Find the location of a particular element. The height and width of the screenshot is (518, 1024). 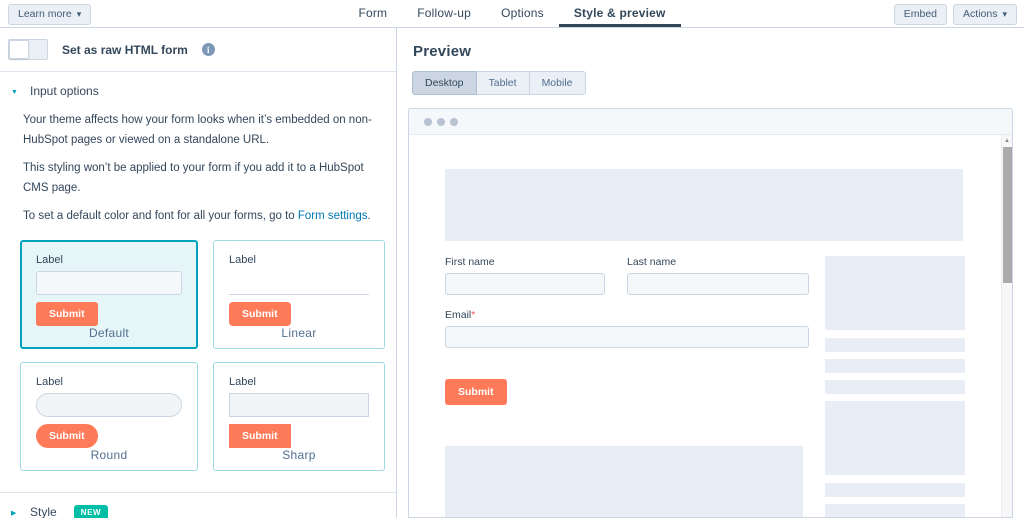

device-tab-desktop: Desktop is located at coordinates (444, 83).